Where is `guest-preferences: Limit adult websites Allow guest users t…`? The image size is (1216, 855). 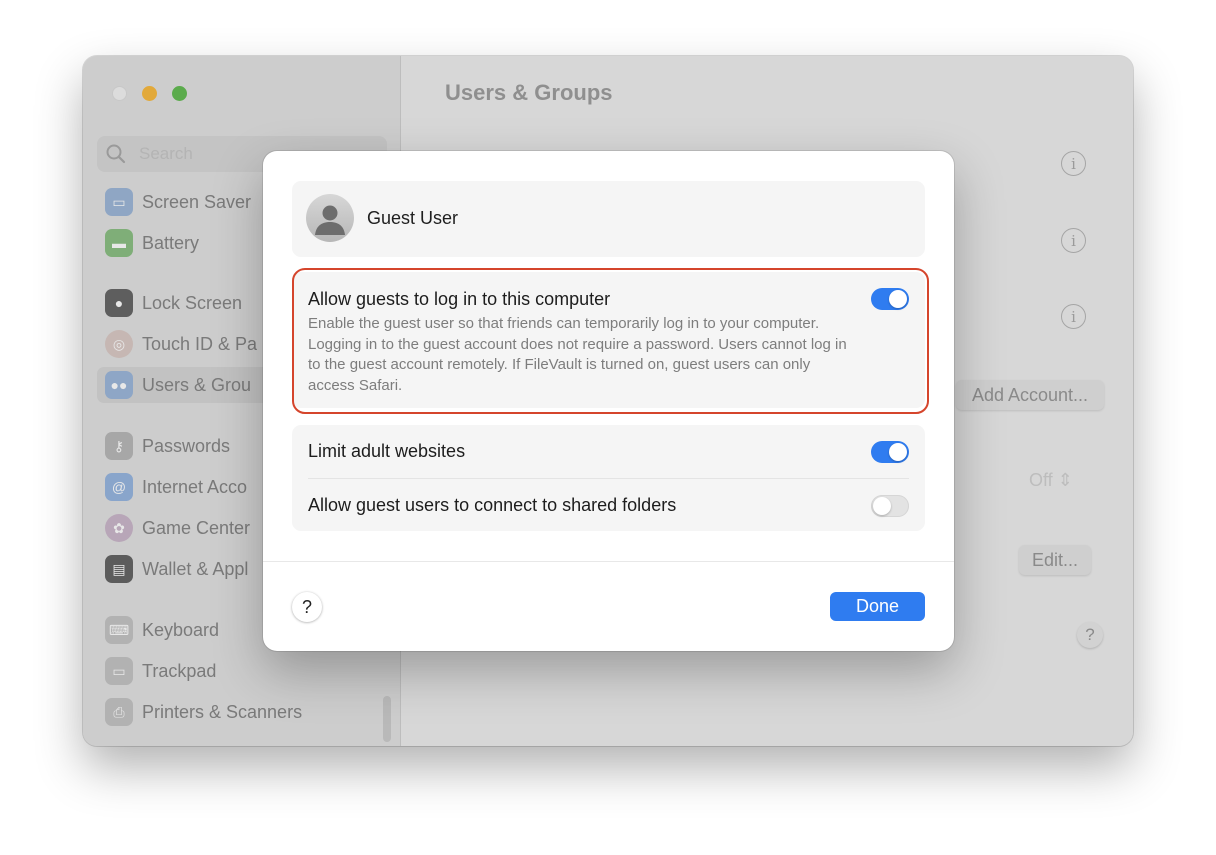 guest-preferences: Limit adult websites Allow guest users t… is located at coordinates (608, 478).